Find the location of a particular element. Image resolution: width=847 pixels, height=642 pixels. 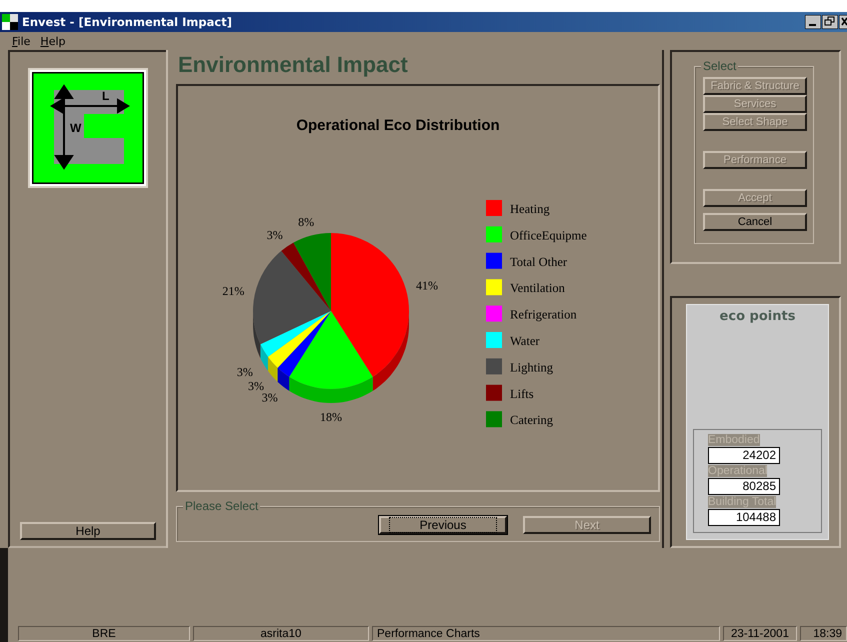

eco-points-title: eco points is located at coordinates (758, 316).